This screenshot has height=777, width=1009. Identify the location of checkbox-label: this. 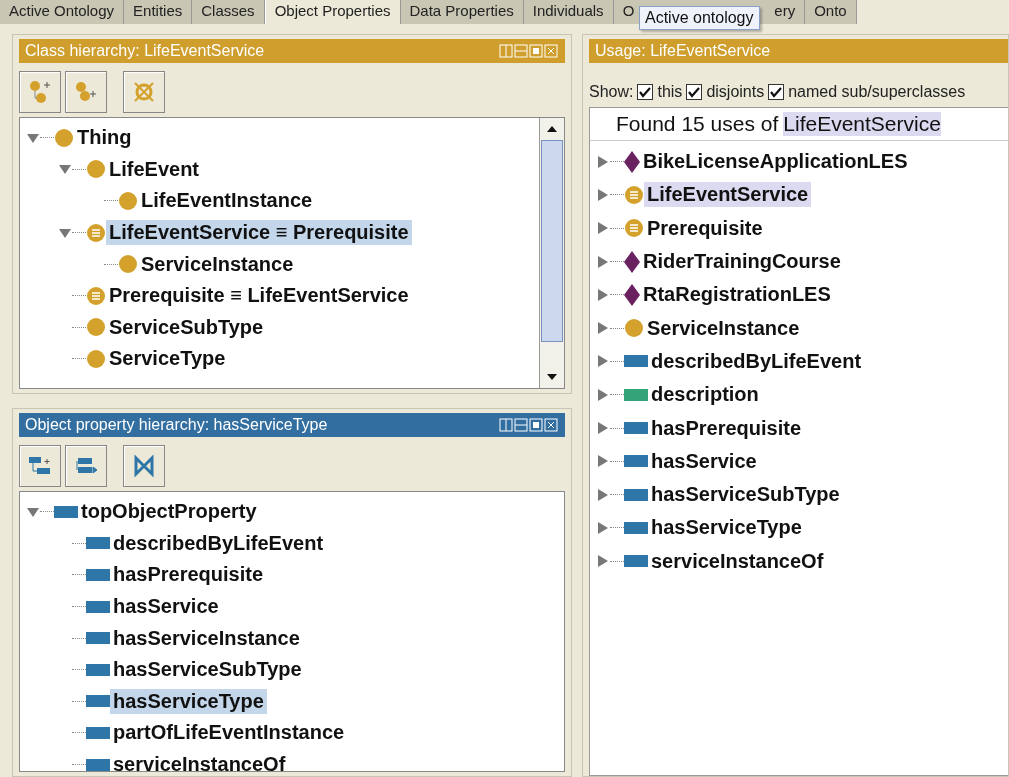
(670, 92).